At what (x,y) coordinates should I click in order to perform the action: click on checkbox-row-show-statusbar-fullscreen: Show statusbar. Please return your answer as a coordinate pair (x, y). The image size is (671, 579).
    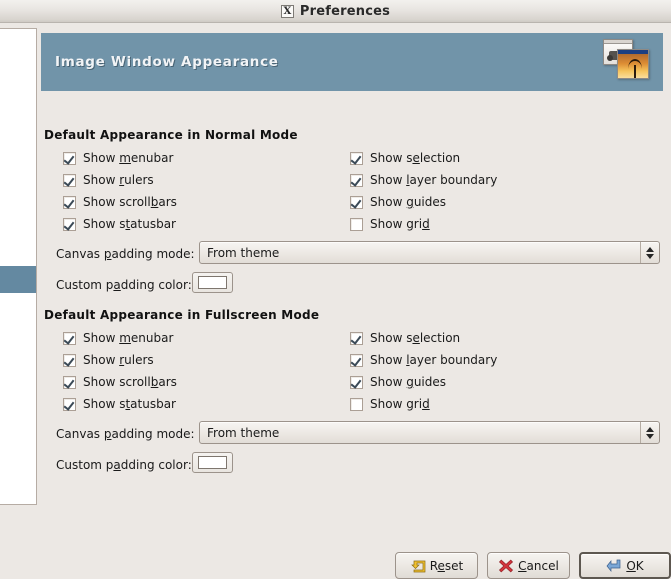
    Looking at the image, I should click on (119, 404).